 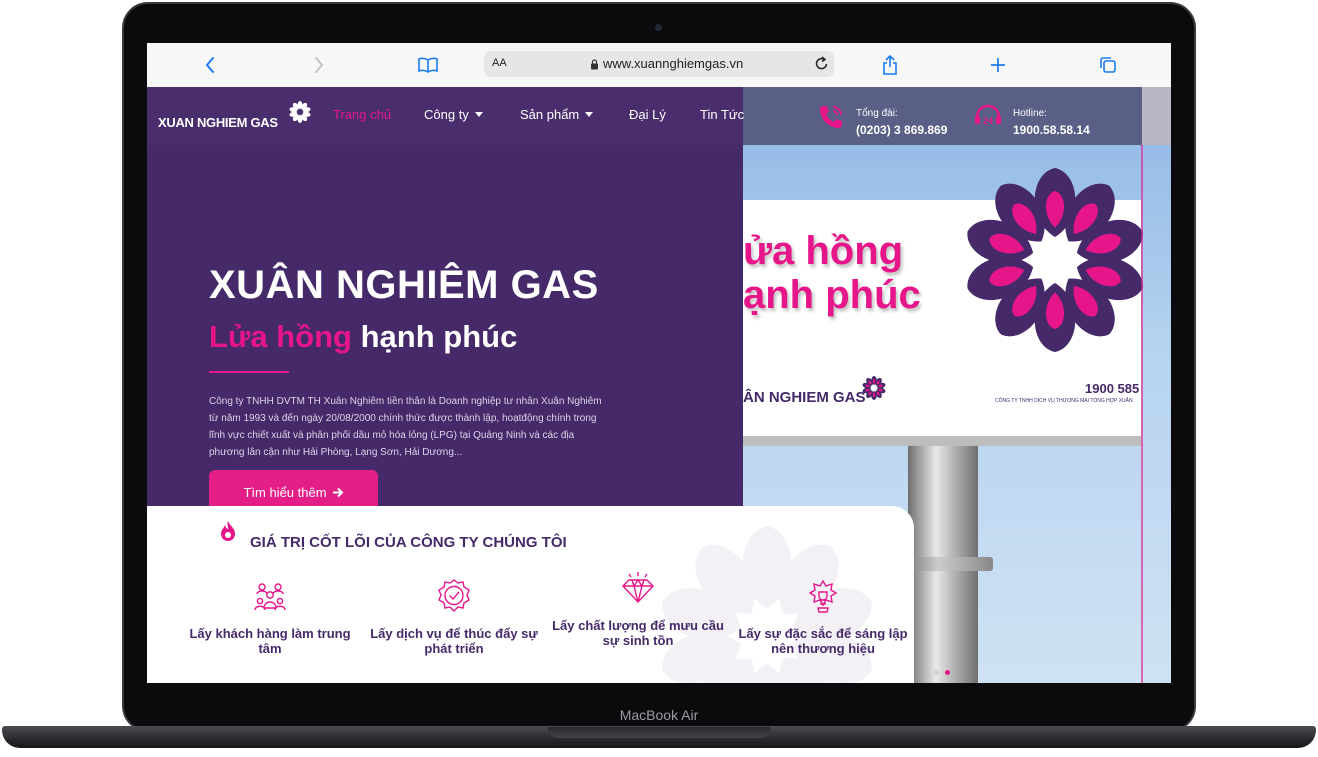 What do you see at coordinates (404, 285) in the screenshot?
I see `hero-title: XUÂN NGHIÊM GAS` at bounding box center [404, 285].